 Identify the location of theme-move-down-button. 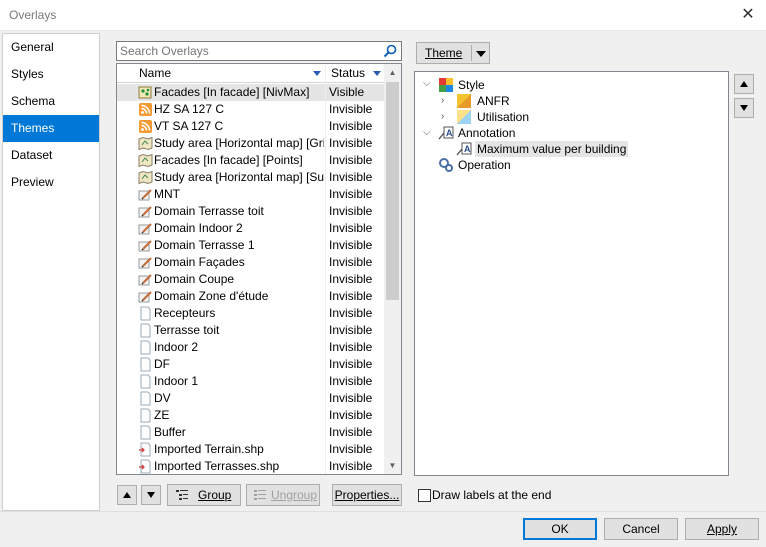
(744, 108).